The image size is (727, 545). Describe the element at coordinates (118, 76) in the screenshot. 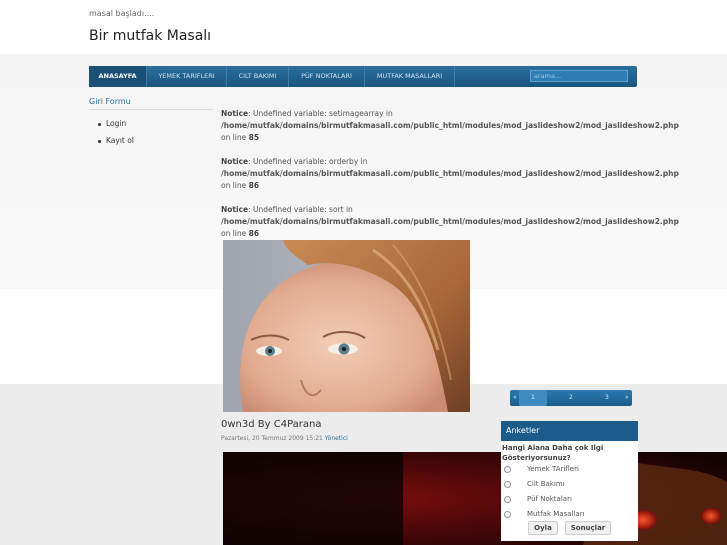

I see `nav-item-anasayfa: ANASAYFA` at that location.